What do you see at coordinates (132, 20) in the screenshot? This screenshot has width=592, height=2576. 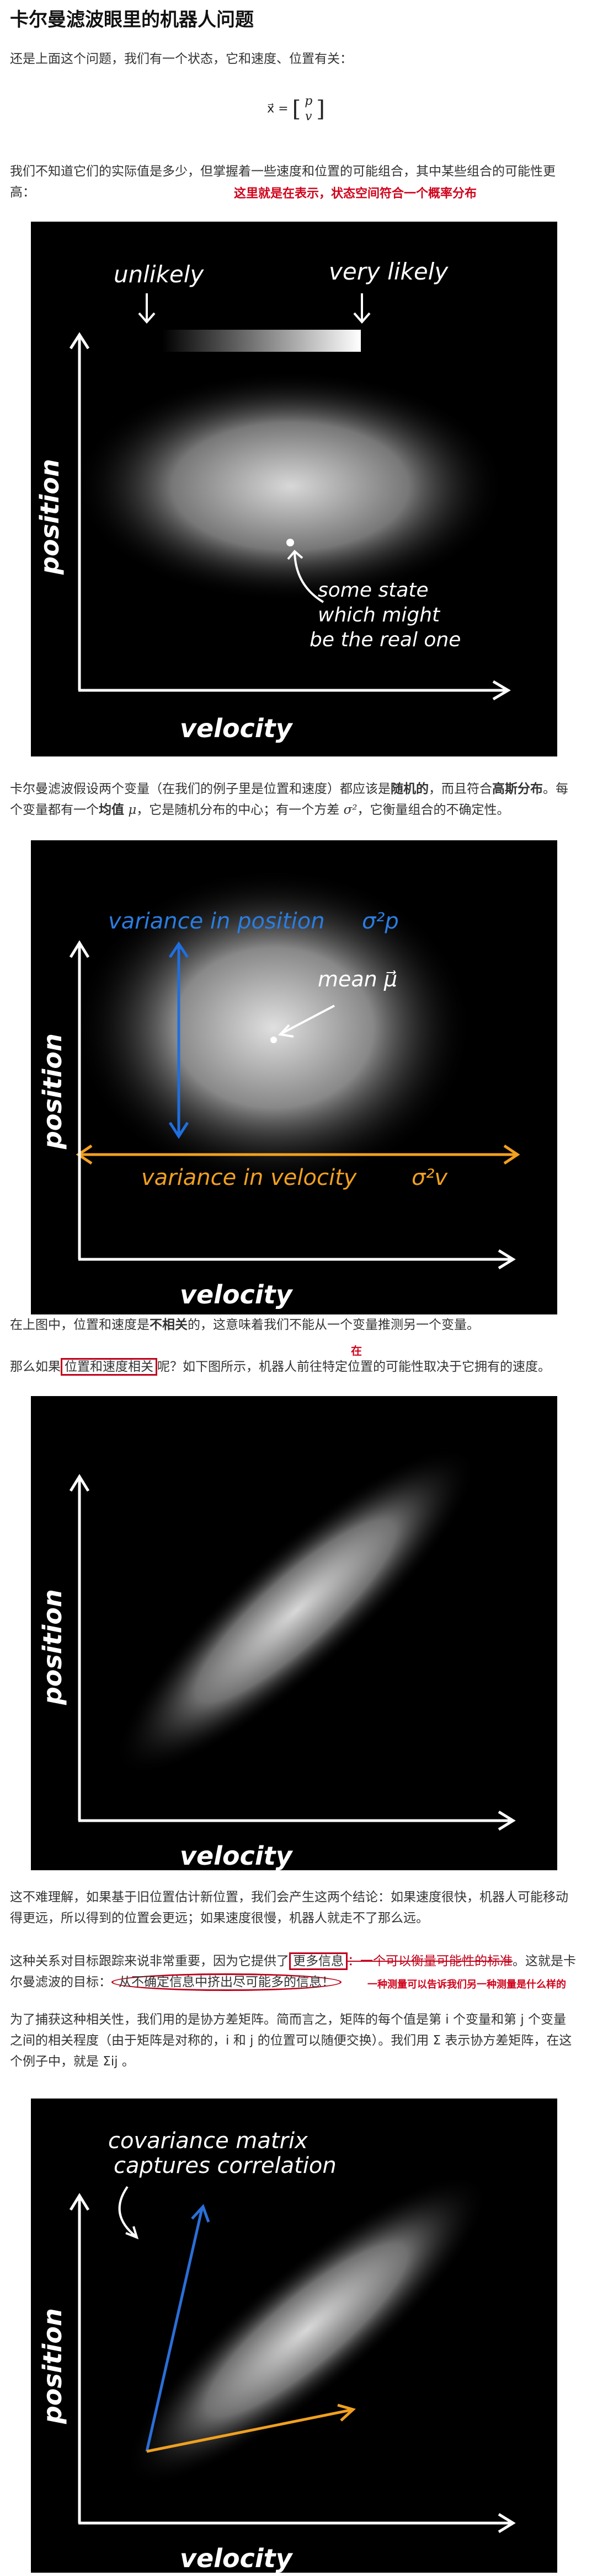 I see `page-title: 卡尔曼滤波眼里的机器人问题` at bounding box center [132, 20].